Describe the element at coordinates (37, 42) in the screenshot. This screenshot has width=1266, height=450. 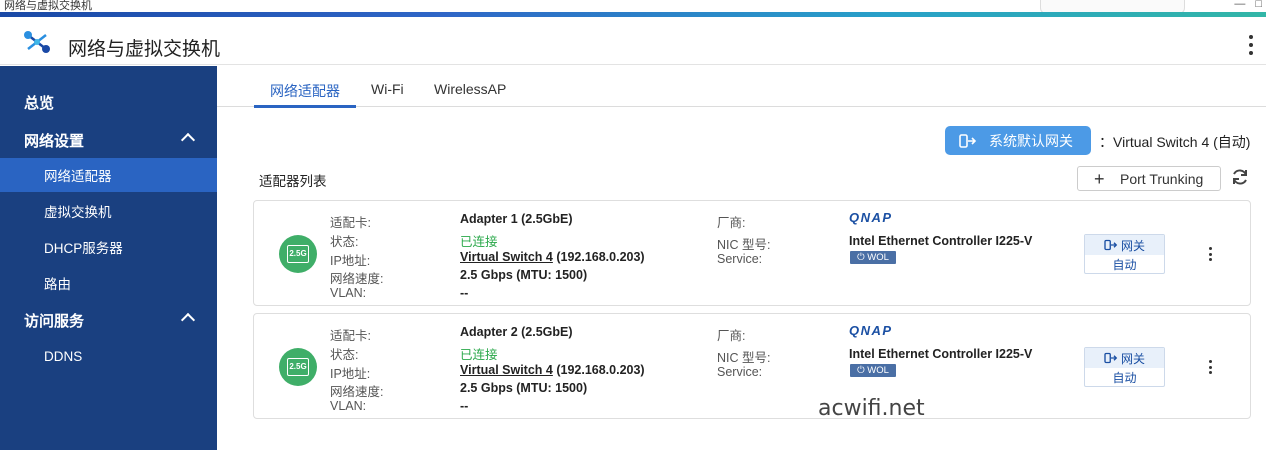
I see `network-switch-logo-icon` at that location.